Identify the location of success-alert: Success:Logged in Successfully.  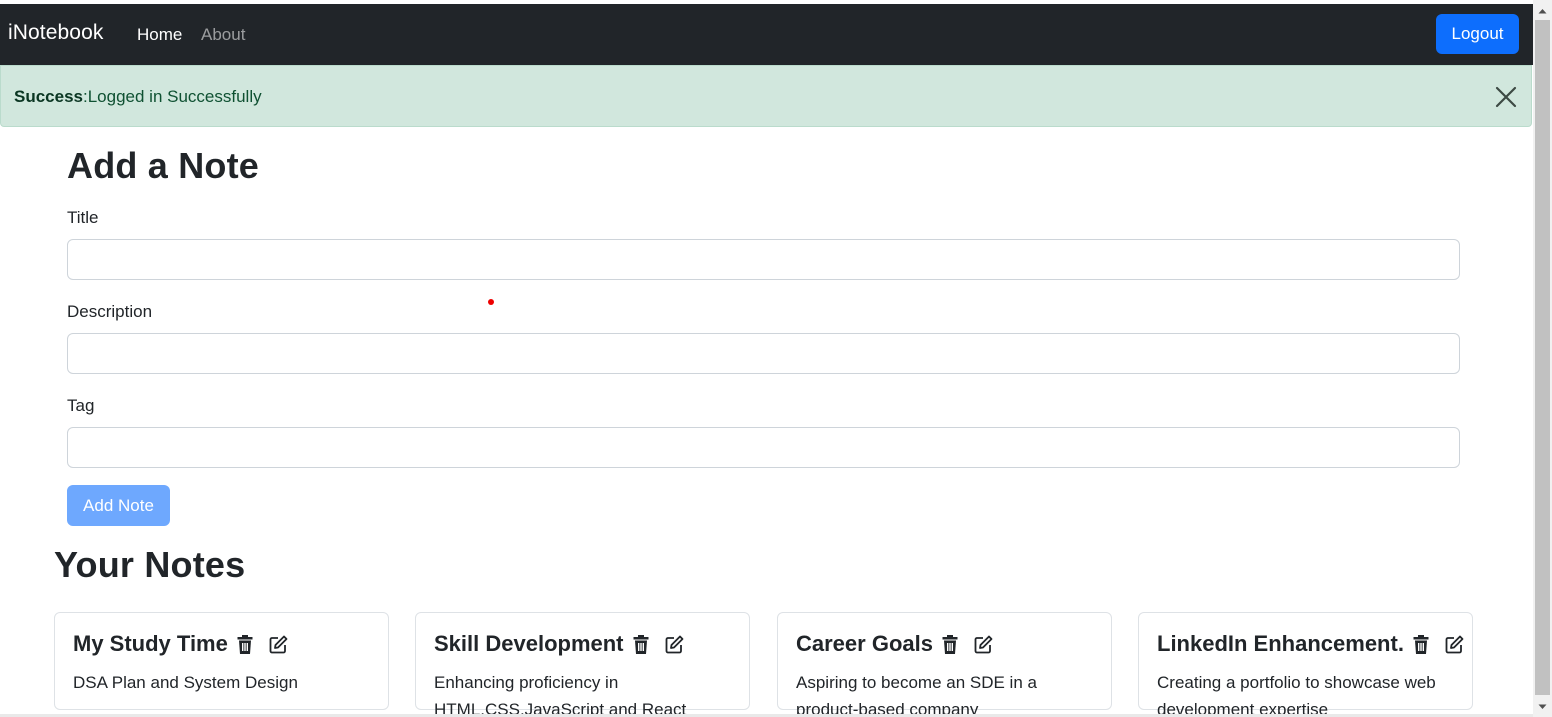
(766, 96).